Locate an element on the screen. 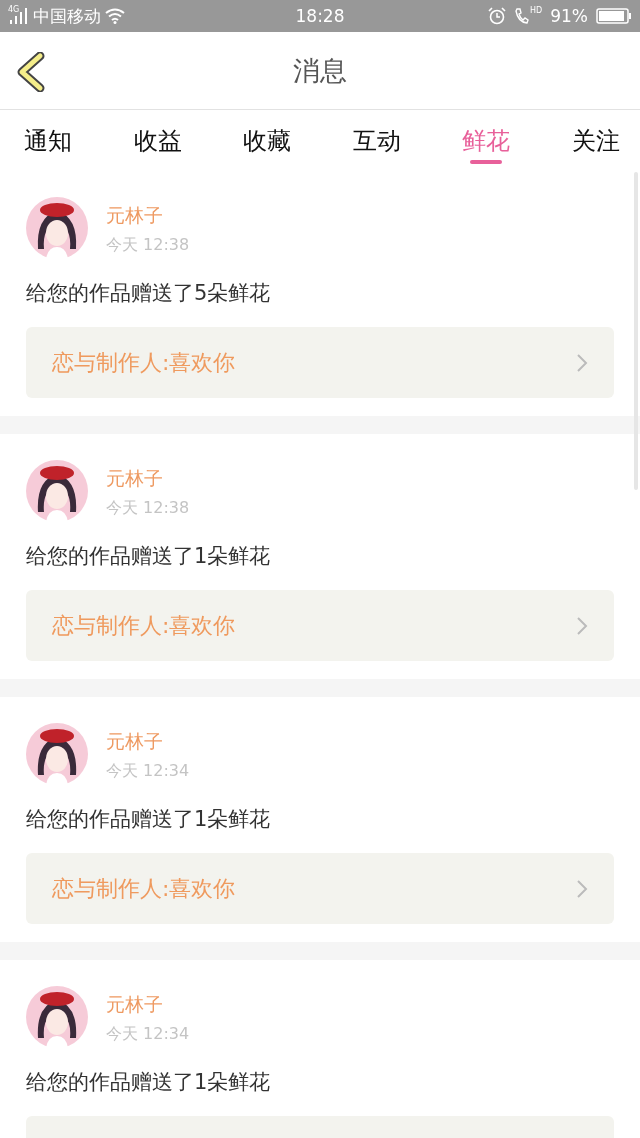  signal-icon is located at coordinates (19, 16).